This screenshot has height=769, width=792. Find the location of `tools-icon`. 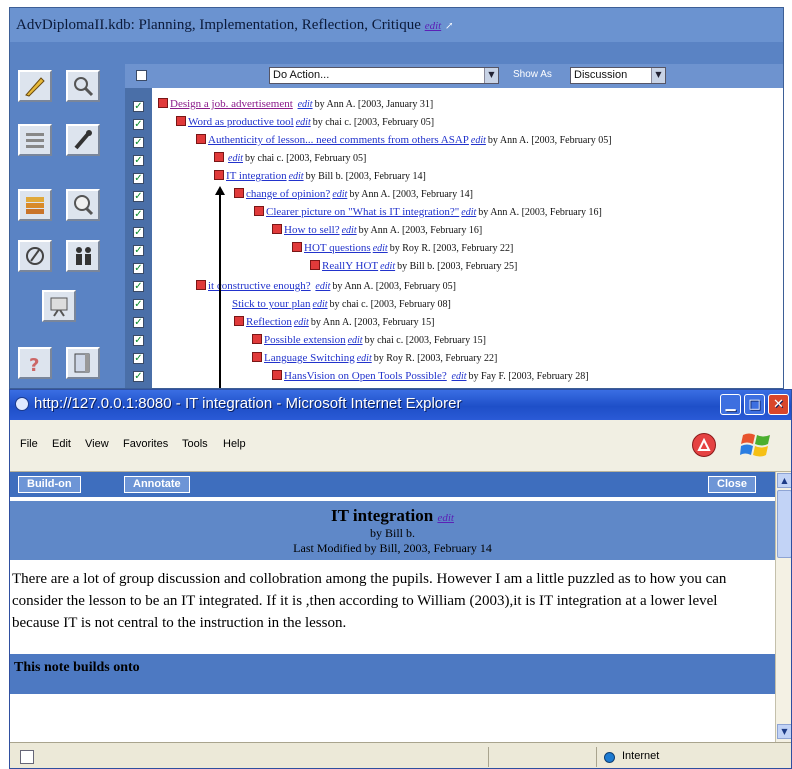

tools-icon is located at coordinates (83, 140).